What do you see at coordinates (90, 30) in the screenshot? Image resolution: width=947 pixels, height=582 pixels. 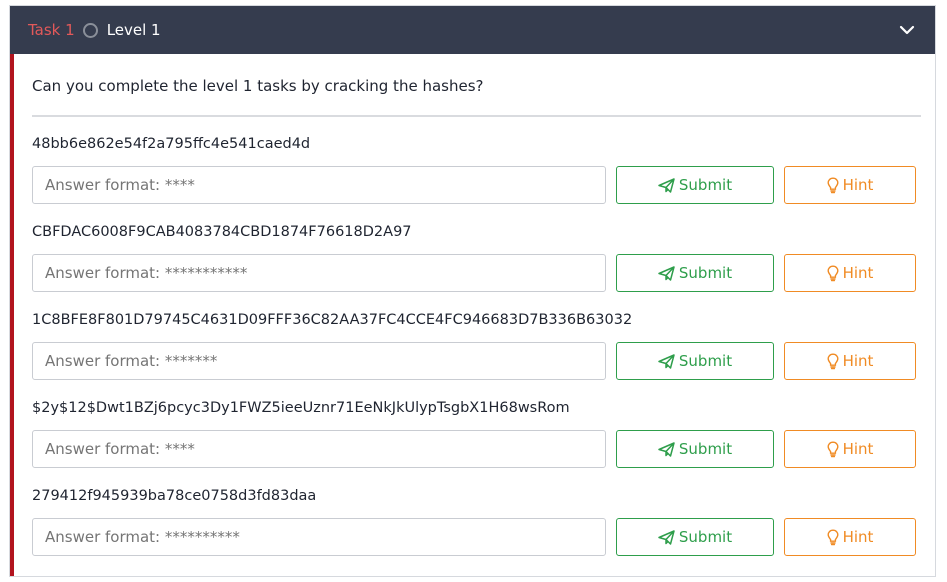 I see `status-circle-icon` at bounding box center [90, 30].